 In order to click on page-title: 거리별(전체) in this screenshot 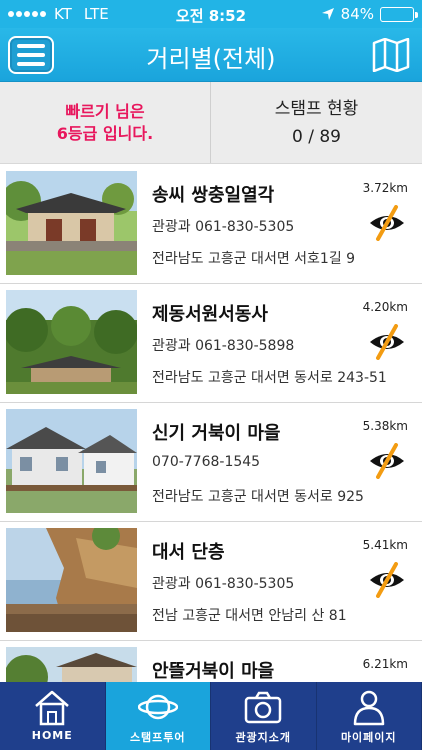, I will do `click(211, 59)`.